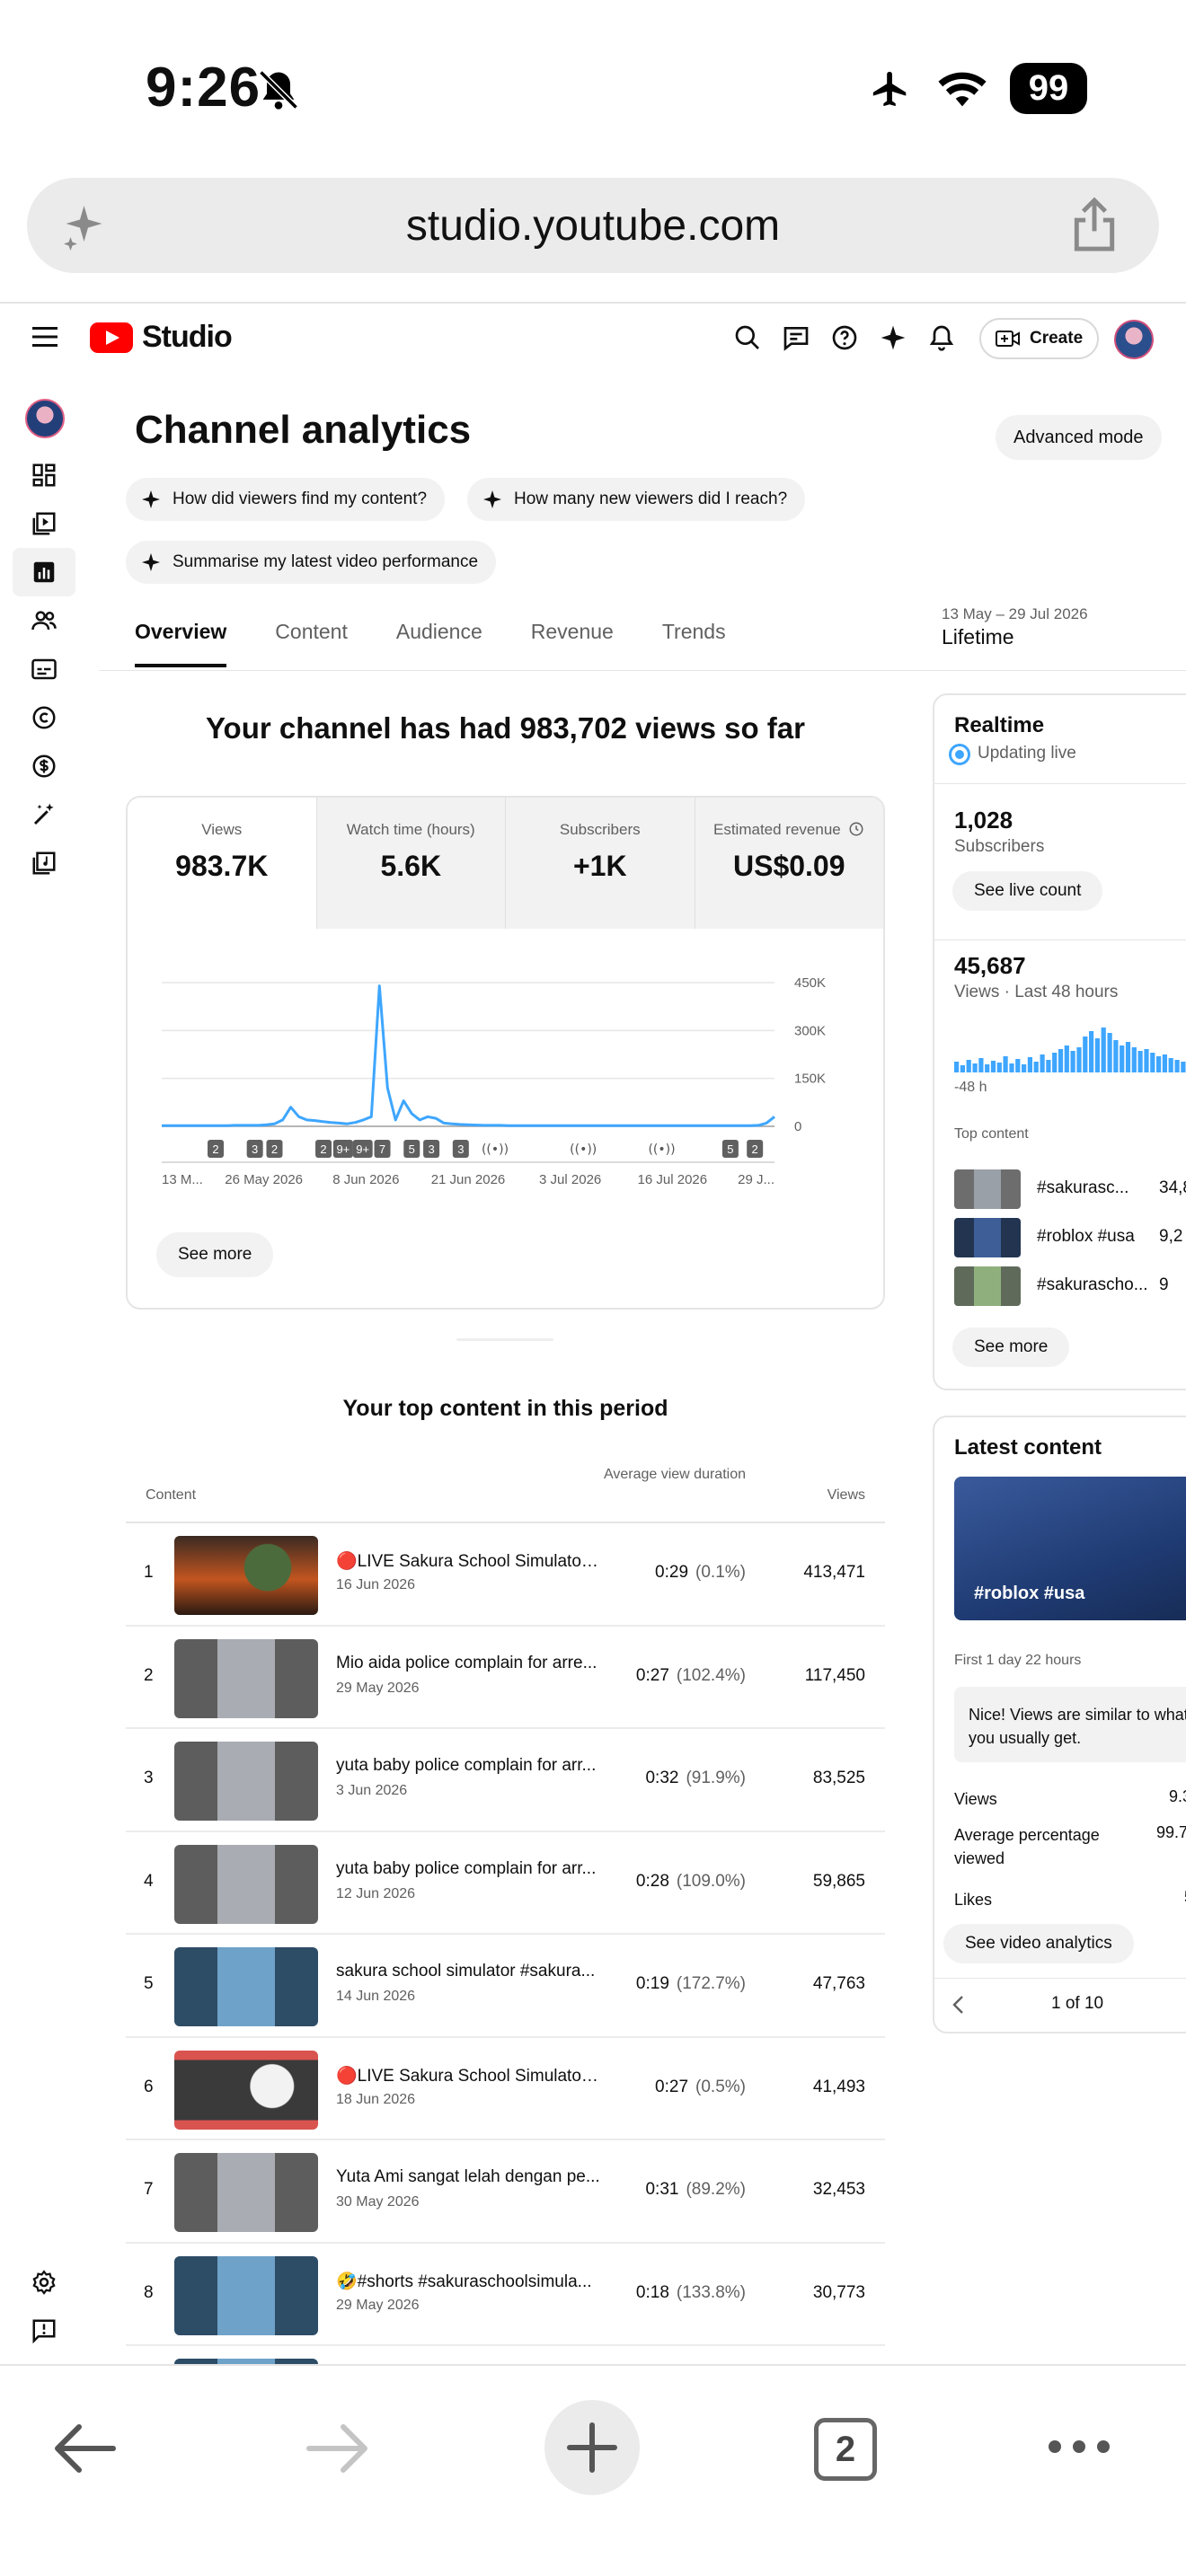 The width and height of the screenshot is (1186, 2576). Describe the element at coordinates (1070, 1548) in the screenshot. I see `latest-video-thumbnail: #roblox #usa` at that location.